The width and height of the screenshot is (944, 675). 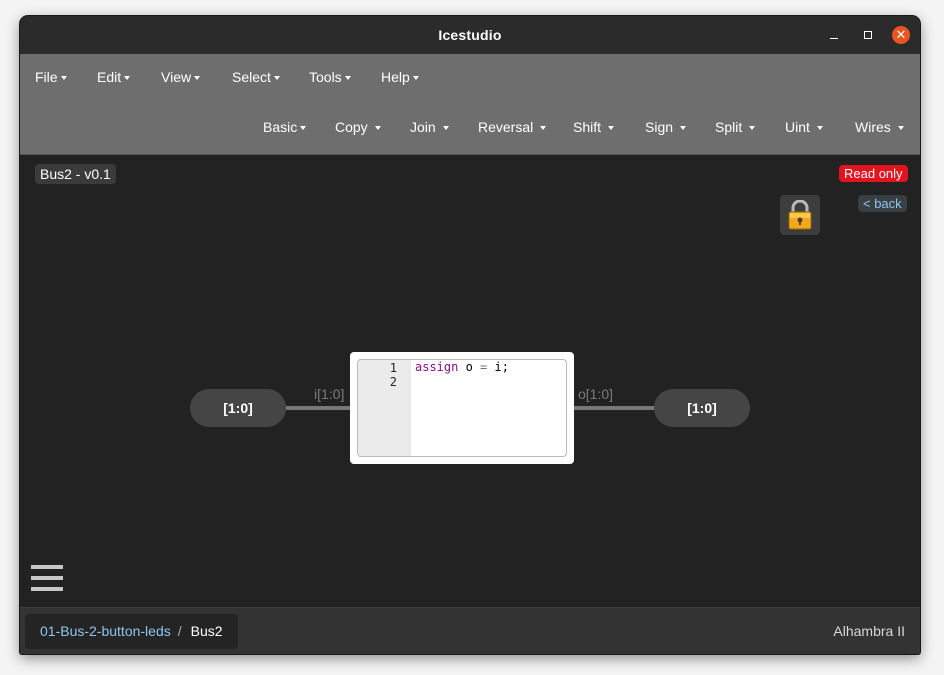 I want to click on menu-select: Select, so click(x=256, y=77).